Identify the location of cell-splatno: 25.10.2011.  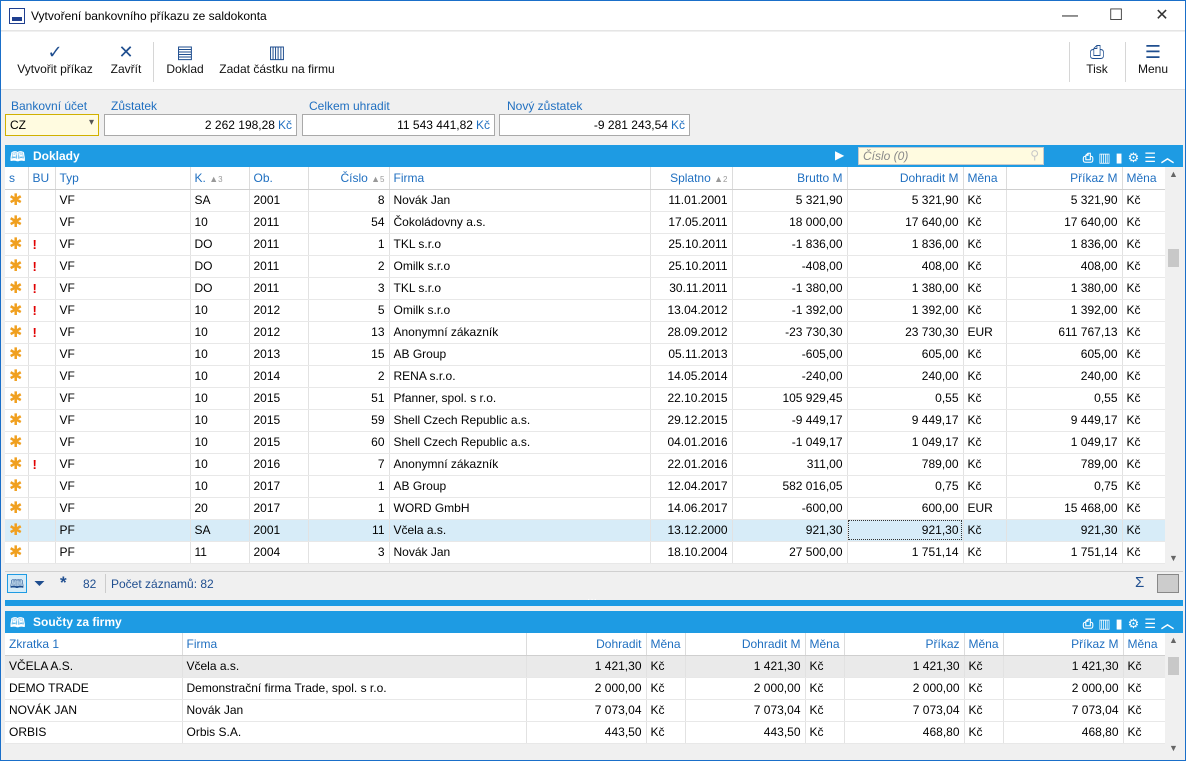
(691, 266).